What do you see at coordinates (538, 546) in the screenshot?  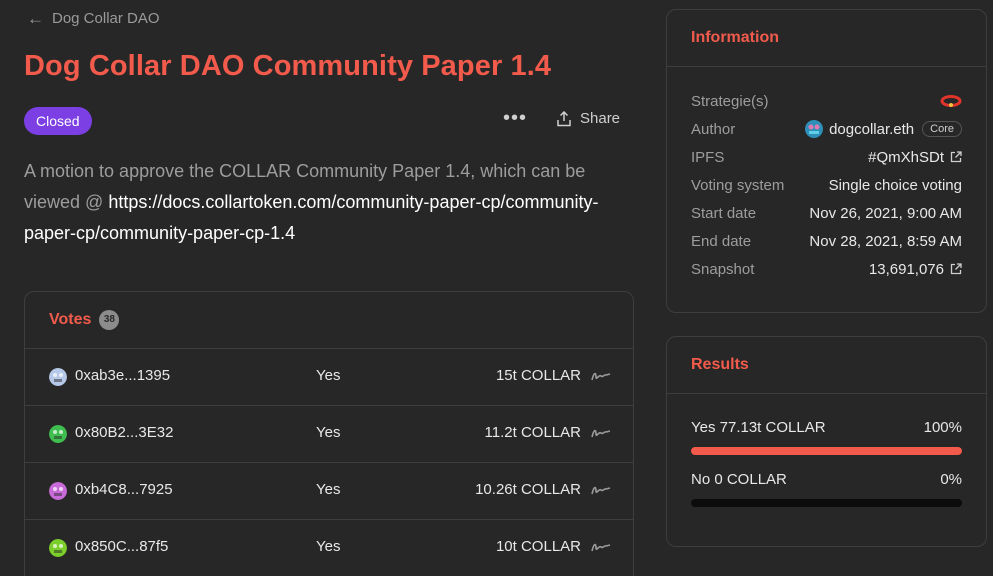 I see `vote-amount: 10t COLLAR` at bounding box center [538, 546].